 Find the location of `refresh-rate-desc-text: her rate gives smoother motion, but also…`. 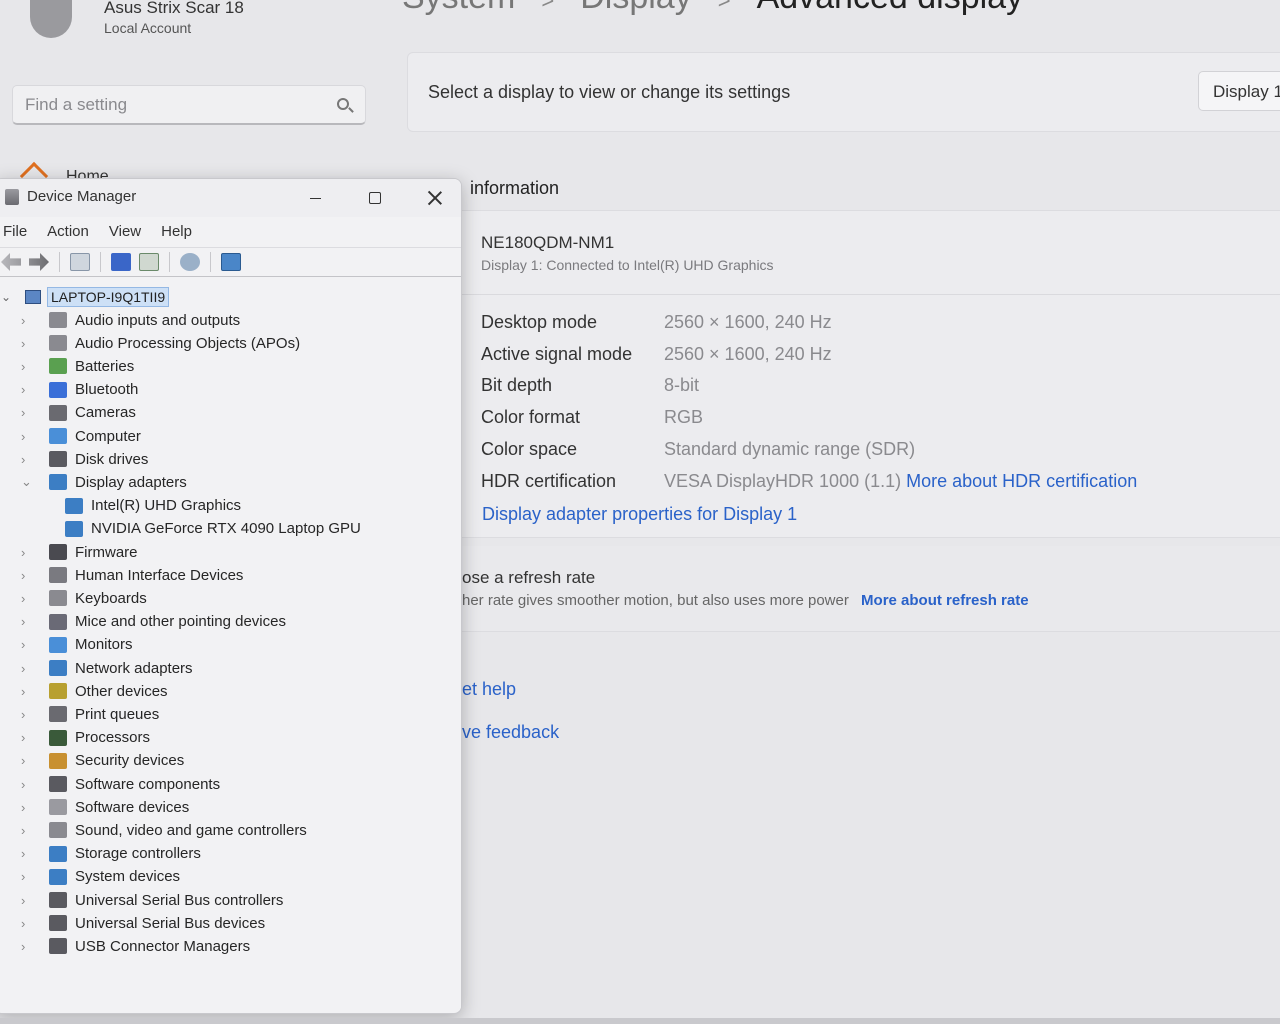

refresh-rate-desc-text: her rate gives smoother motion, but also… is located at coordinates (655, 600).